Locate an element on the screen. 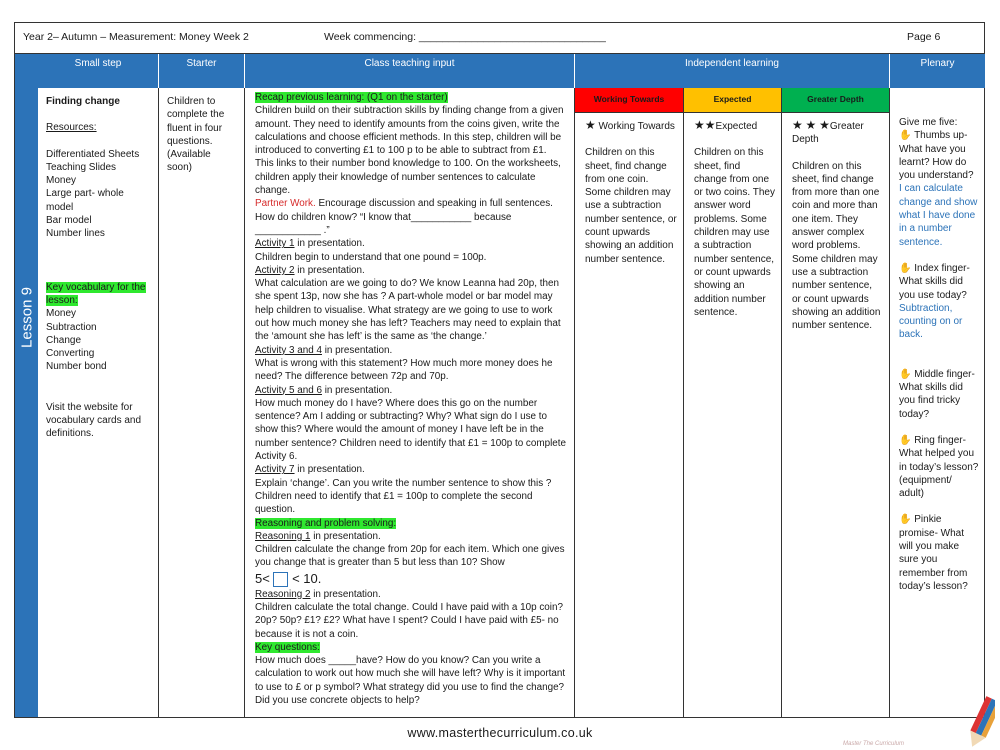 Image resolution: width=1000 pixels, height=750 pixels. header-starter: Starter is located at coordinates (202, 71).